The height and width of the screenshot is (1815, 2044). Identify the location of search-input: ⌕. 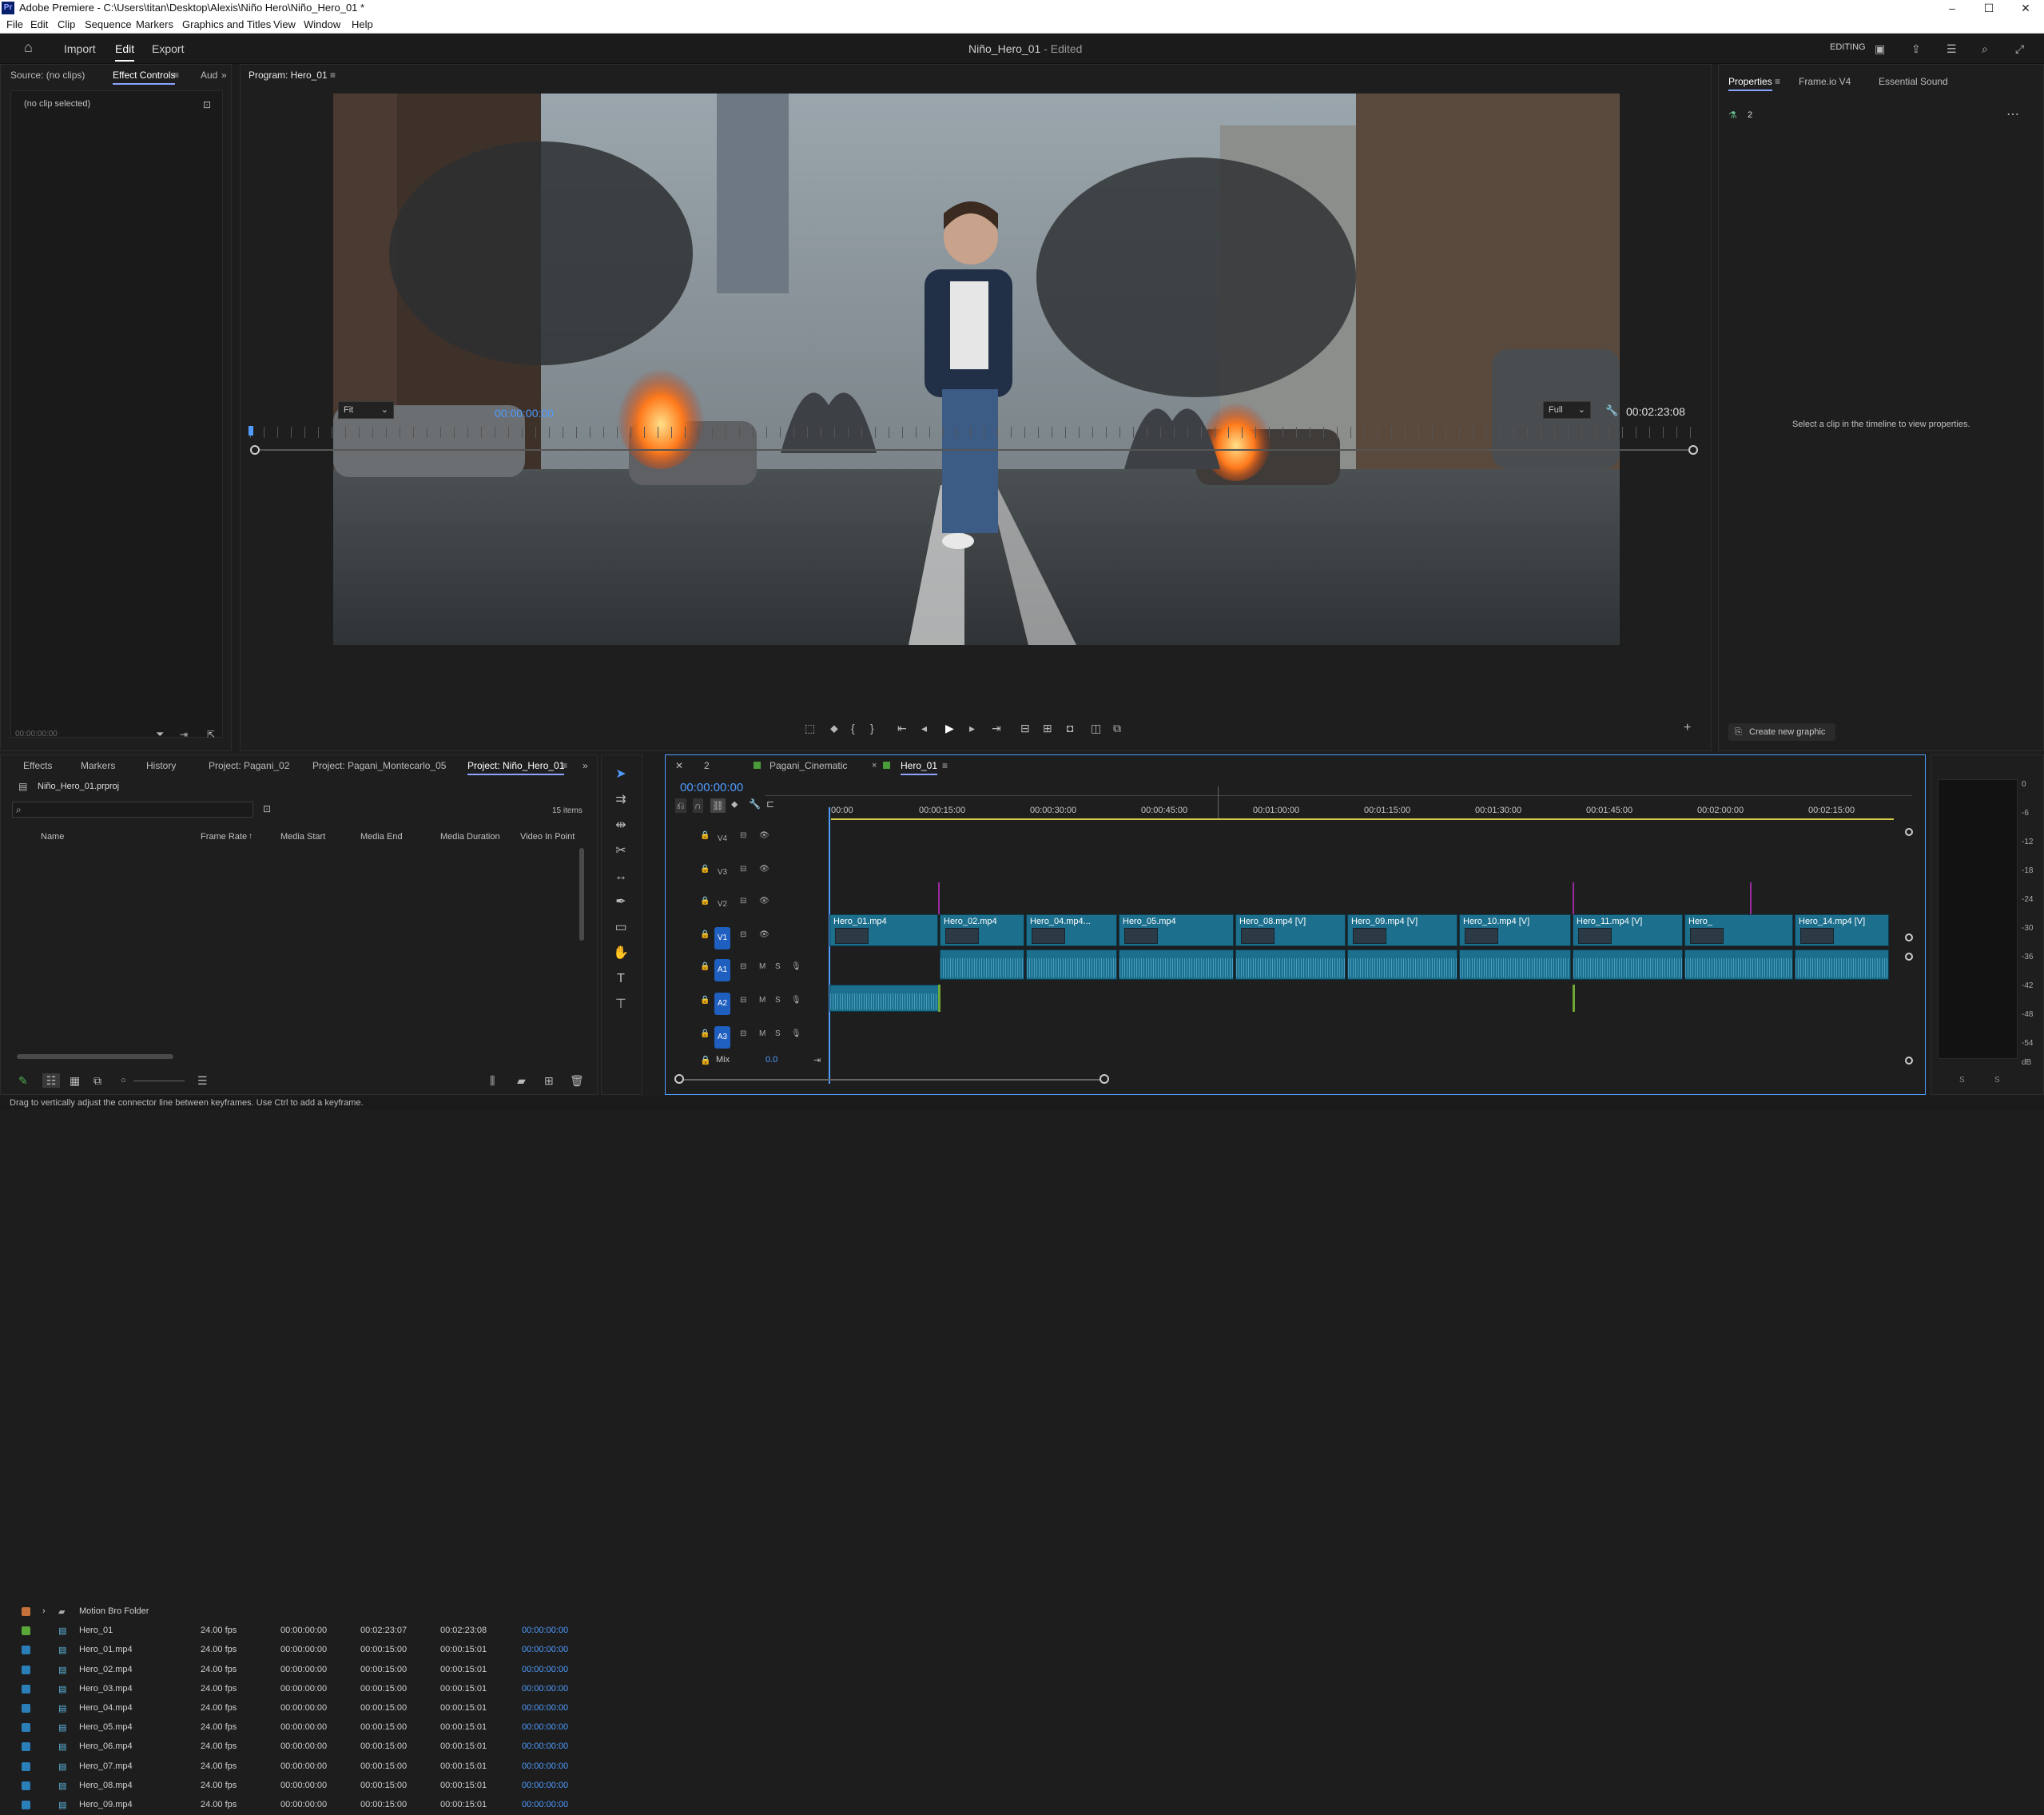
(132, 810).